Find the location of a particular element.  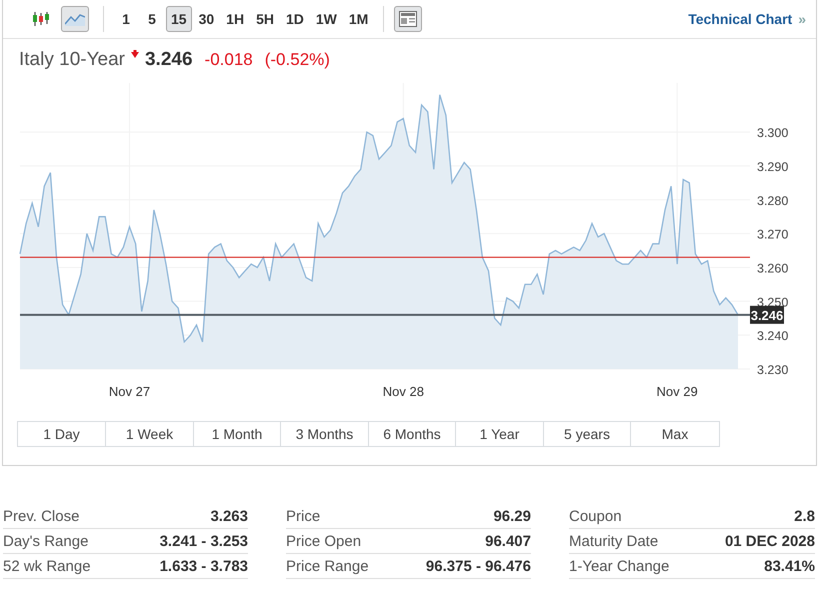

stat-value: 1.633 - 3.783 is located at coordinates (204, 566).